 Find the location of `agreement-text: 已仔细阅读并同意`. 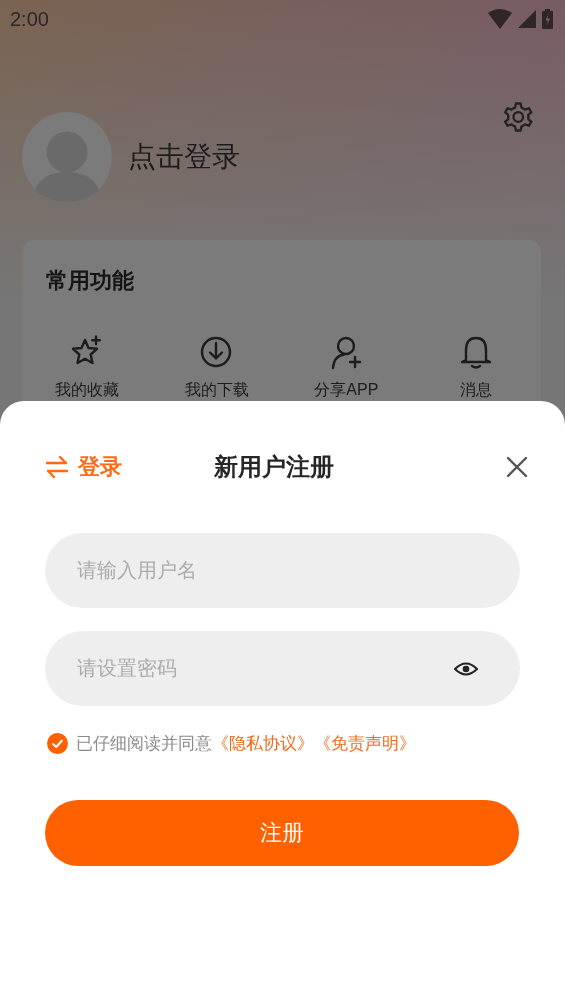

agreement-text: 已仔细阅读并同意 is located at coordinates (144, 744).